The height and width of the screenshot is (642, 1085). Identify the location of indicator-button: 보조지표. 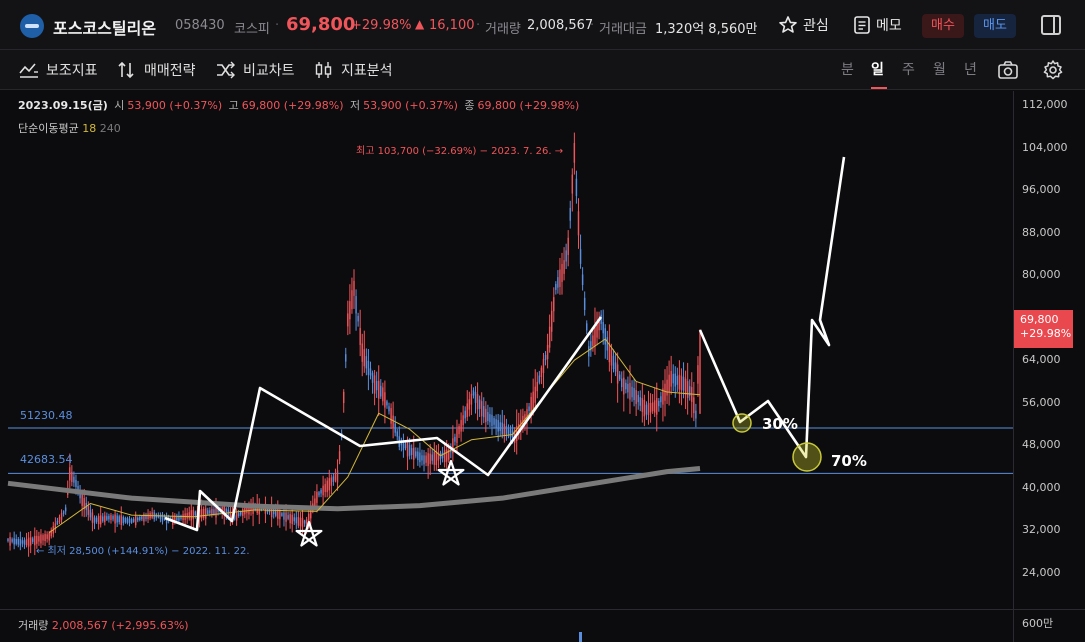
(58, 70).